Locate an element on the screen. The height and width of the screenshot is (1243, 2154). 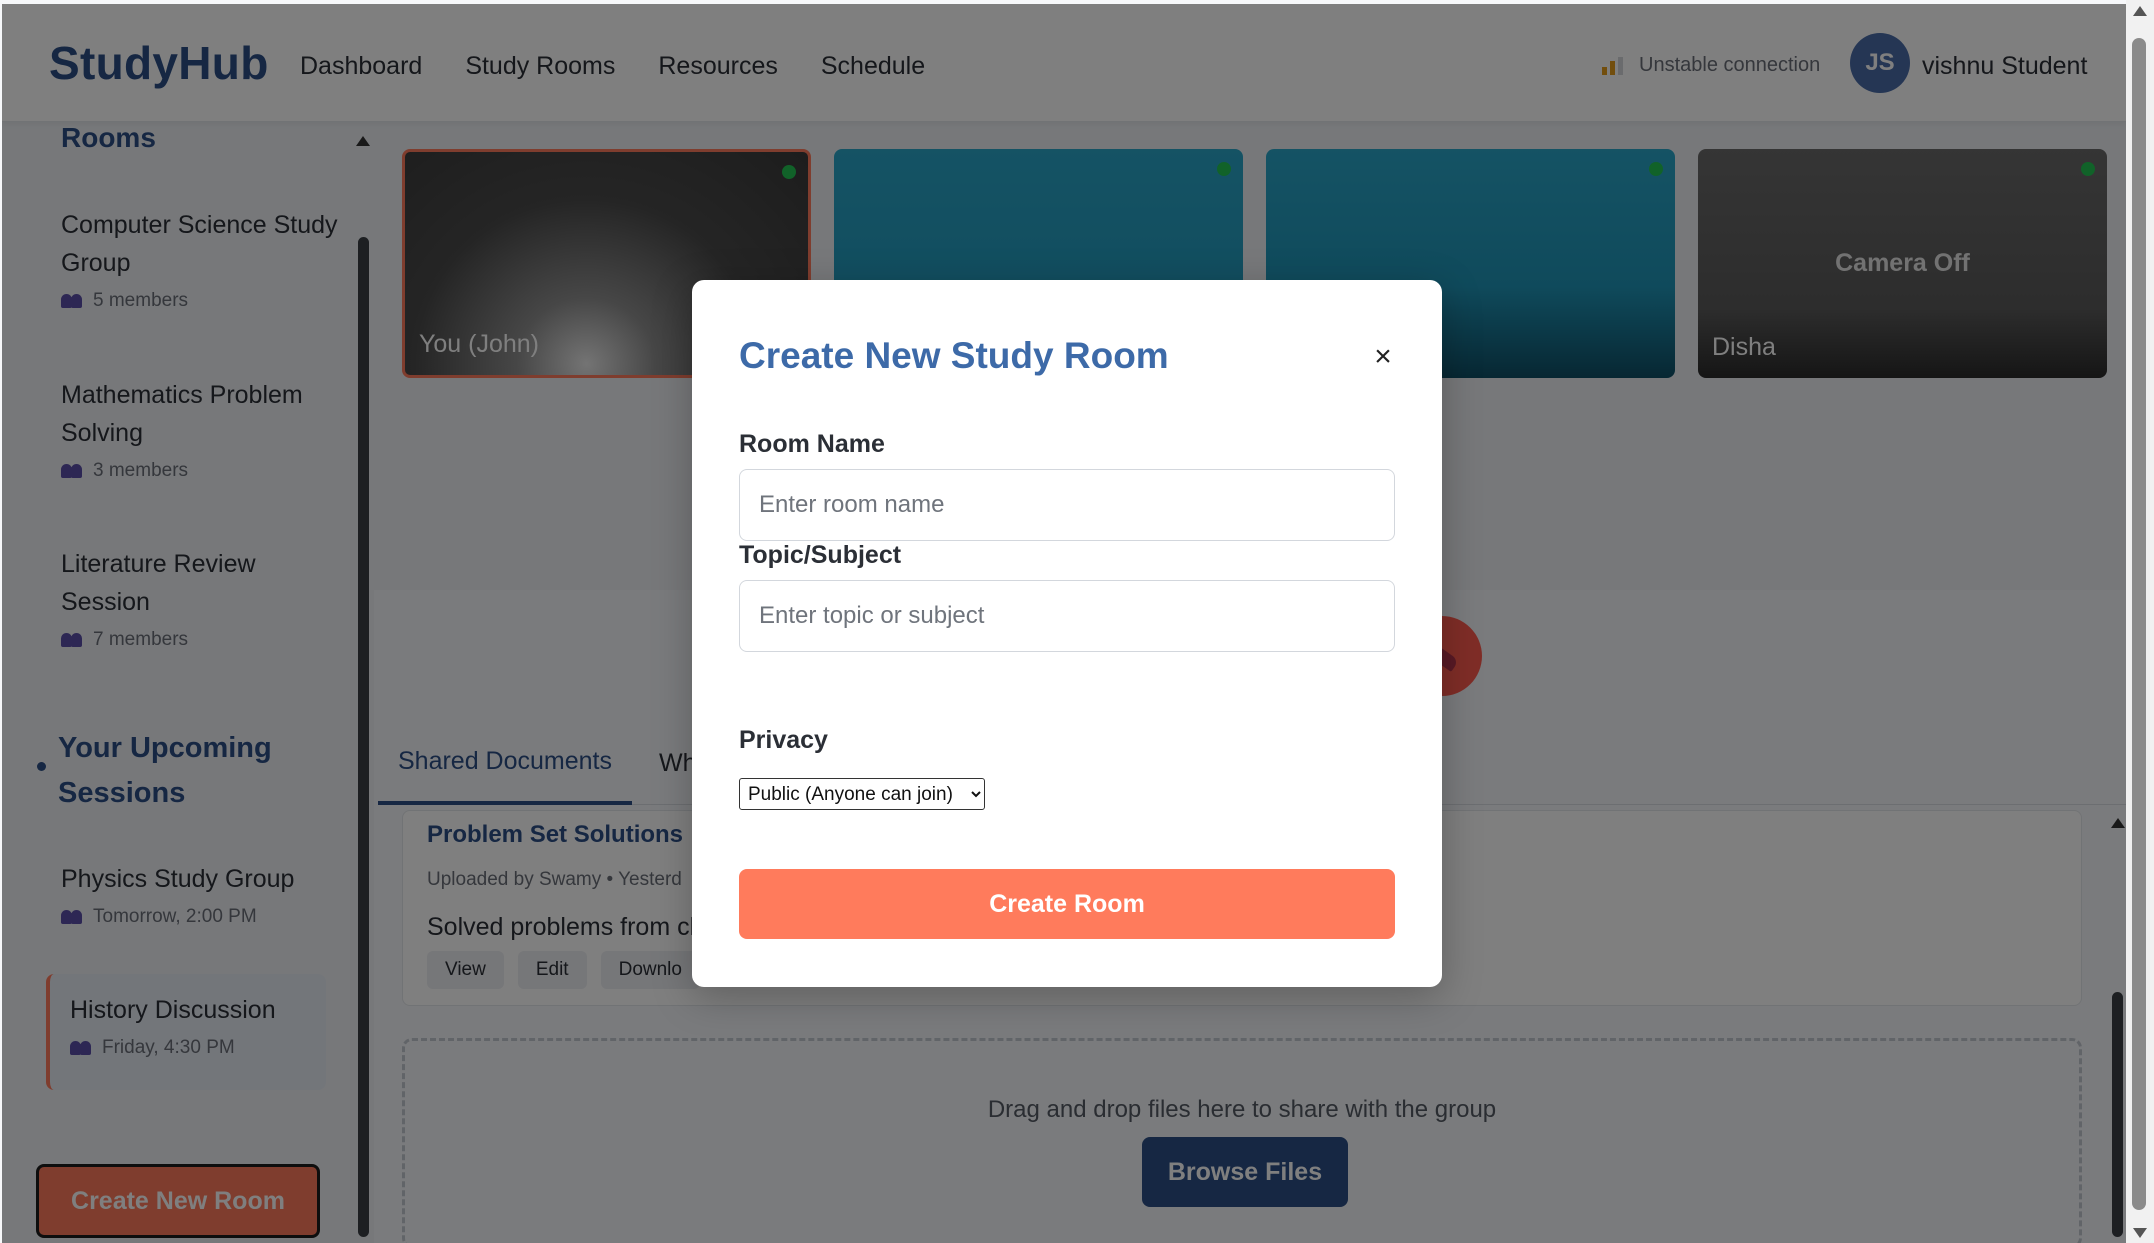
privacy-select: Public (Anyone can join) is located at coordinates (862, 794).